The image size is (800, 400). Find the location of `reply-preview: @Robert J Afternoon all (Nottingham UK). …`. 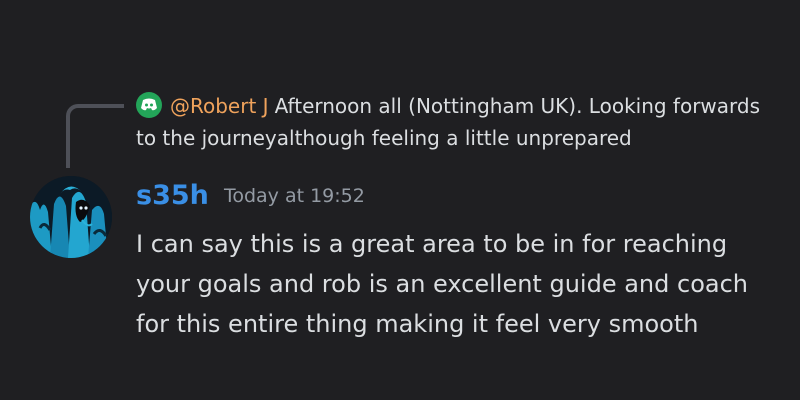

reply-preview: @Robert J Afternoon all (Nottingham UK). … is located at coordinates (456, 122).